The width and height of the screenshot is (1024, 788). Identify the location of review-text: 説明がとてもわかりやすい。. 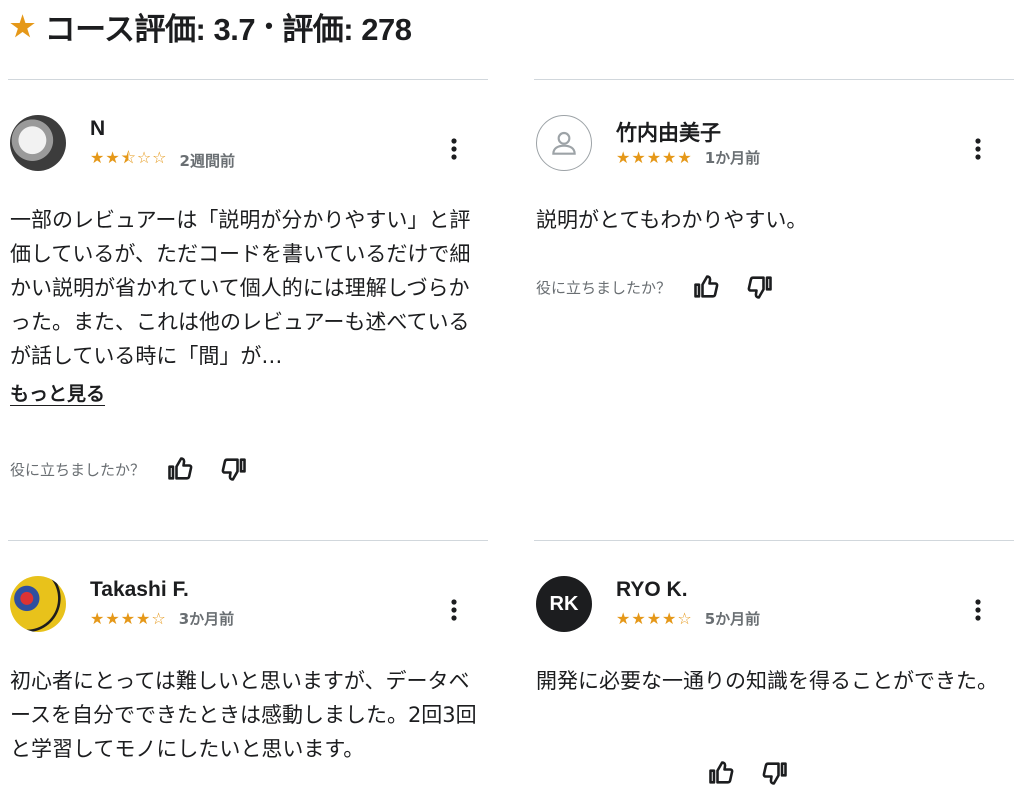
(672, 220).